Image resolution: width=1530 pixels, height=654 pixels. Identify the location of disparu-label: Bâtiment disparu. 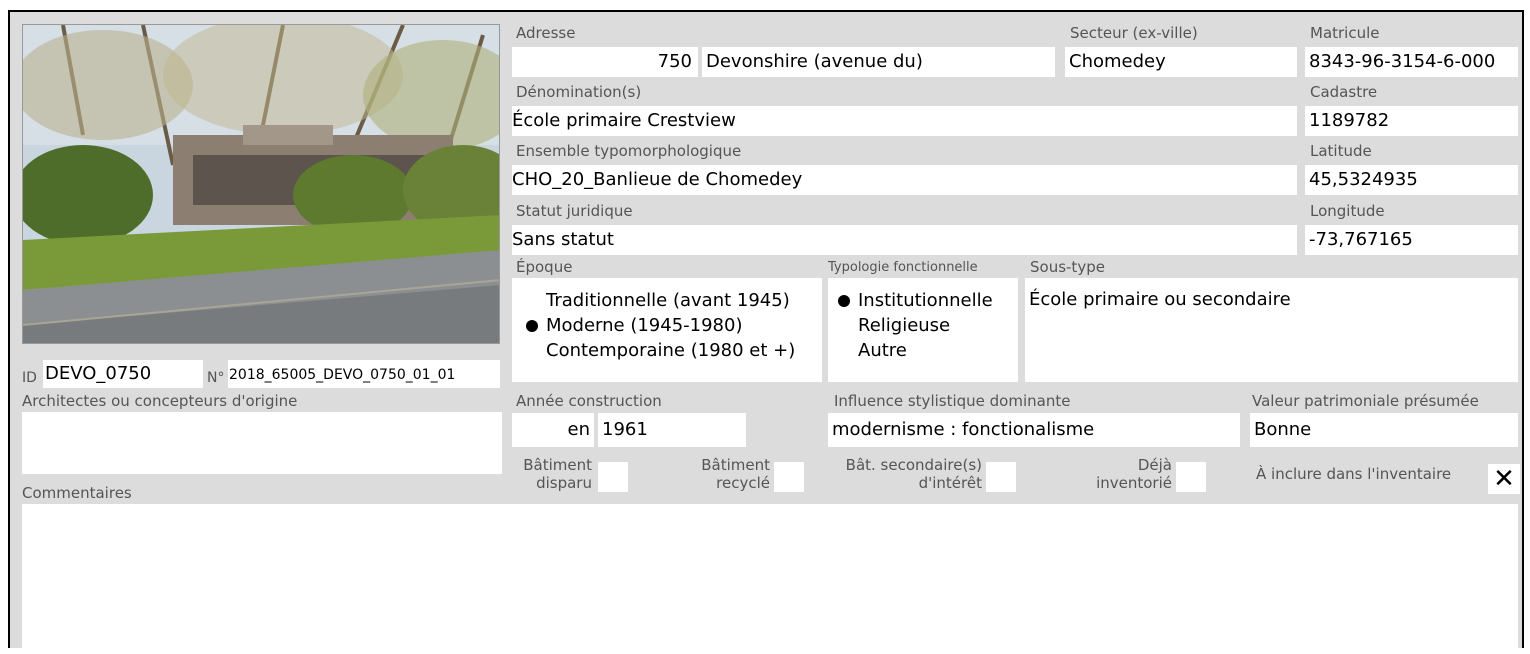
(551, 474).